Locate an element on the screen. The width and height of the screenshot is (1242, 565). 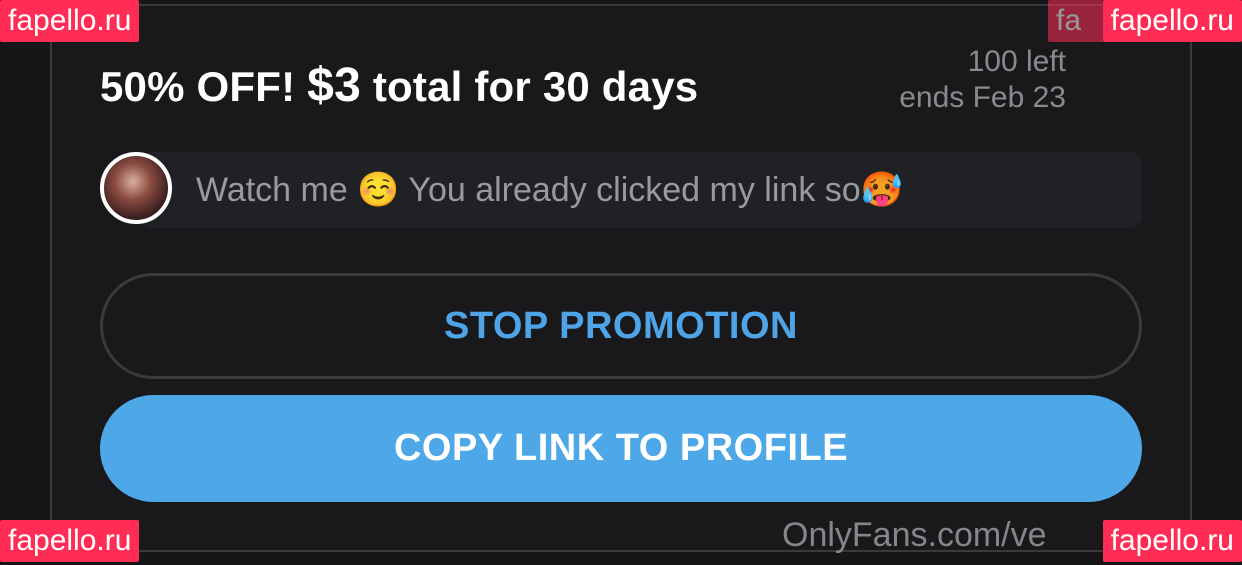
watermark-top-right: fapello.ru is located at coordinates (1172, 21).